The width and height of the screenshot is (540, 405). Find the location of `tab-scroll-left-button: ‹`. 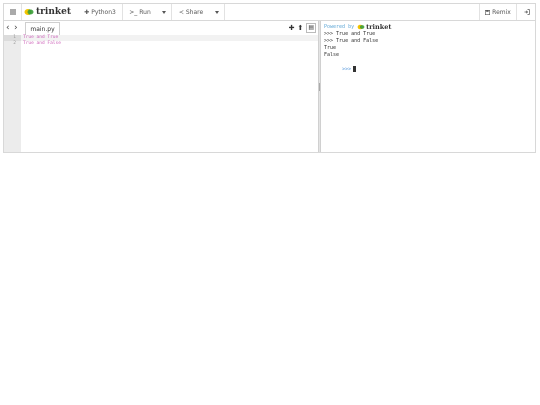

tab-scroll-left-button: ‹ is located at coordinates (8, 28).